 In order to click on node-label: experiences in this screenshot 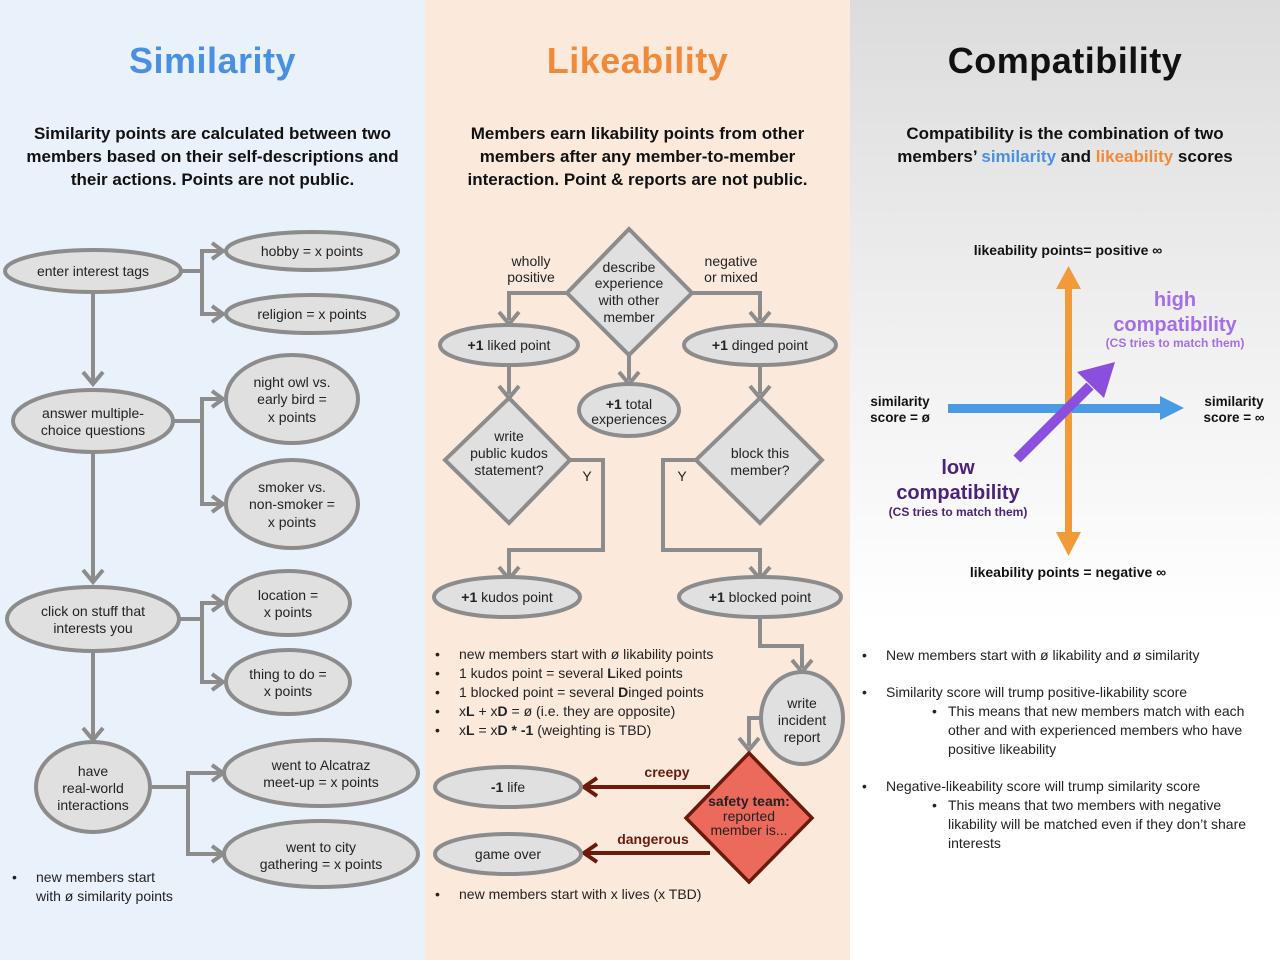, I will do `click(629, 419)`.